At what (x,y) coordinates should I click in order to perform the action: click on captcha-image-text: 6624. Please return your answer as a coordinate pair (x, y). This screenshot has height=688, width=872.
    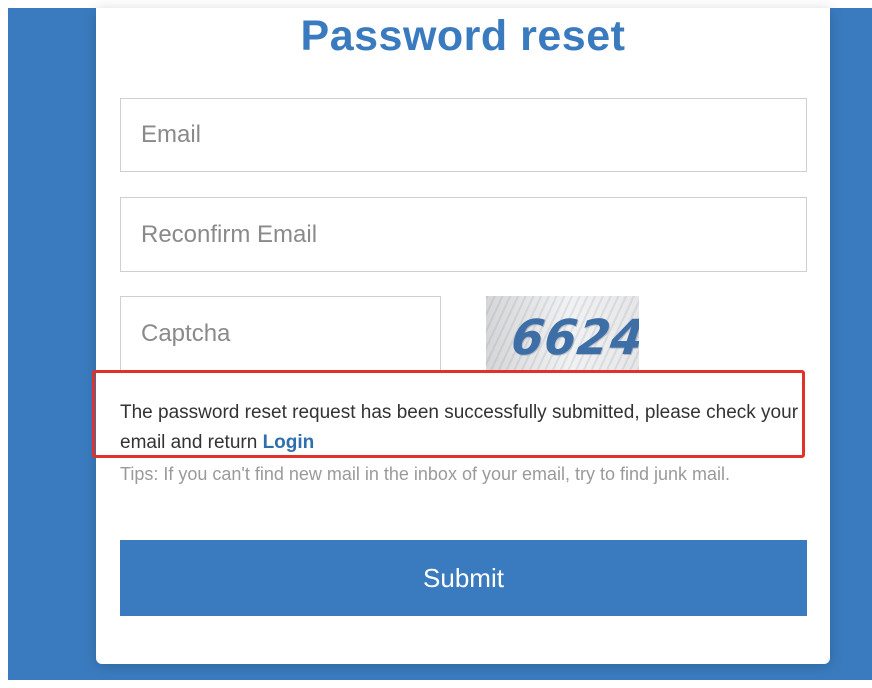
    Looking at the image, I should click on (573, 337).